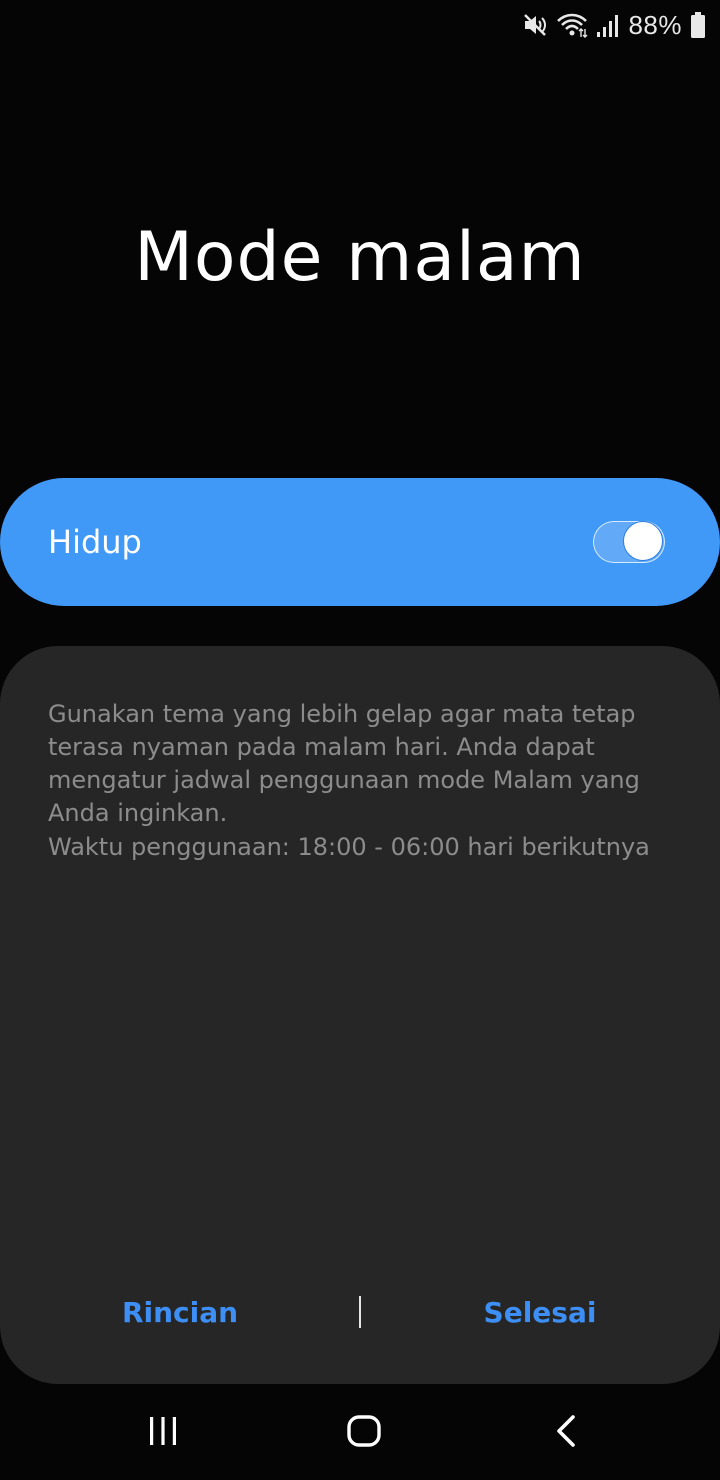 This screenshot has height=1480, width=720. I want to click on mute-icon, so click(535, 25).